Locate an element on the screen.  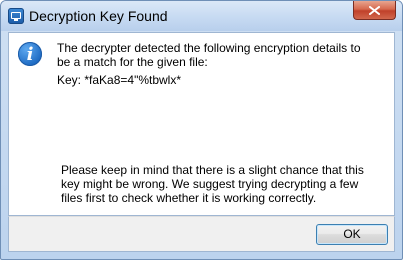
ok-button: OK is located at coordinates (352, 234).